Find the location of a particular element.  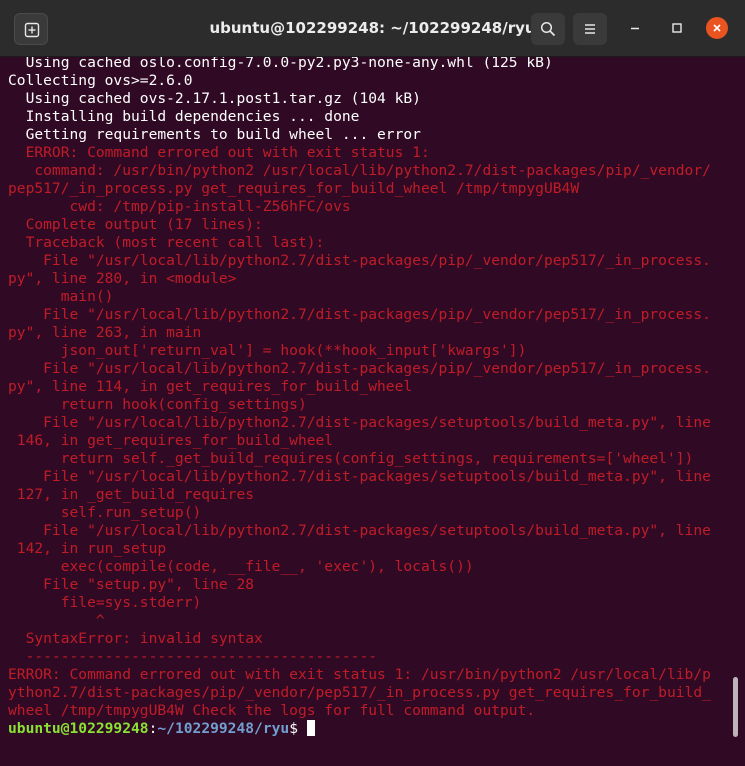

minimize-icon is located at coordinates (635, 28).